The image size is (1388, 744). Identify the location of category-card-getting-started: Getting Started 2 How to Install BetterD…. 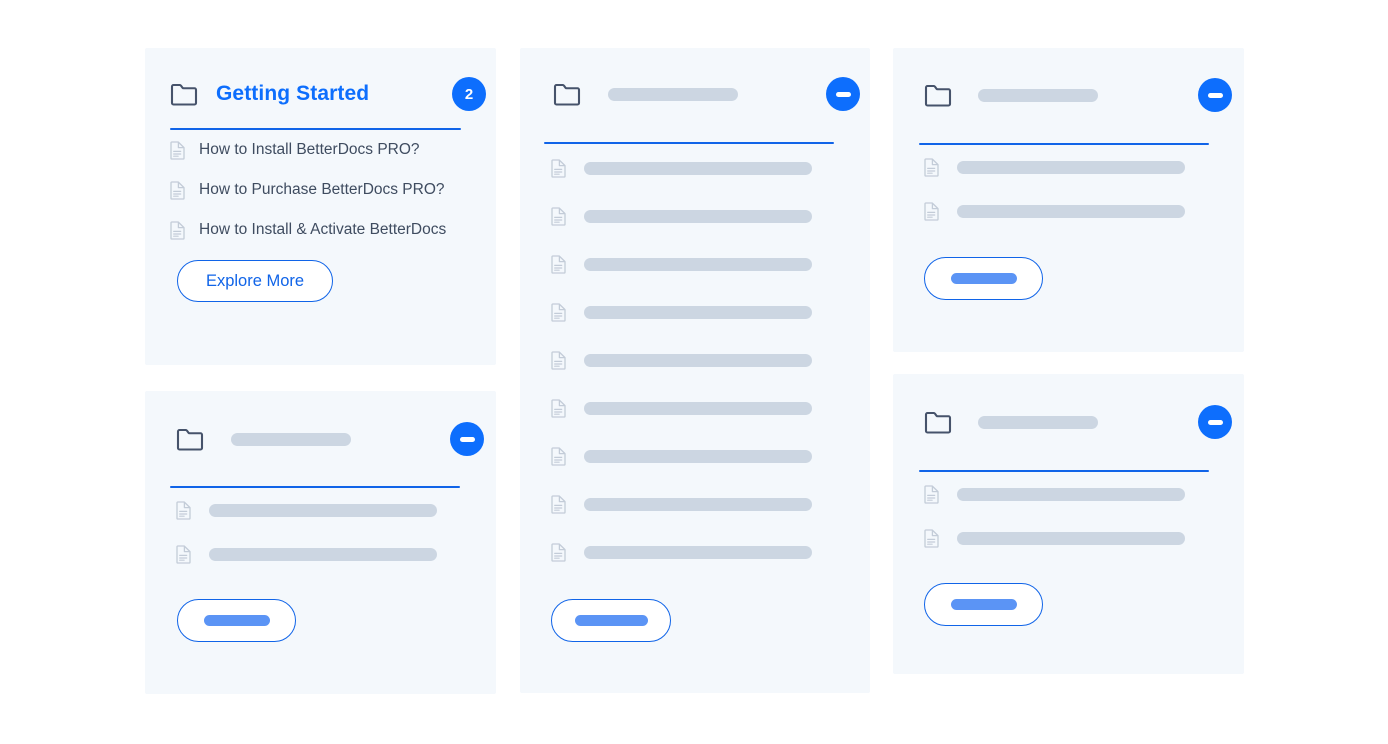
(320, 206).